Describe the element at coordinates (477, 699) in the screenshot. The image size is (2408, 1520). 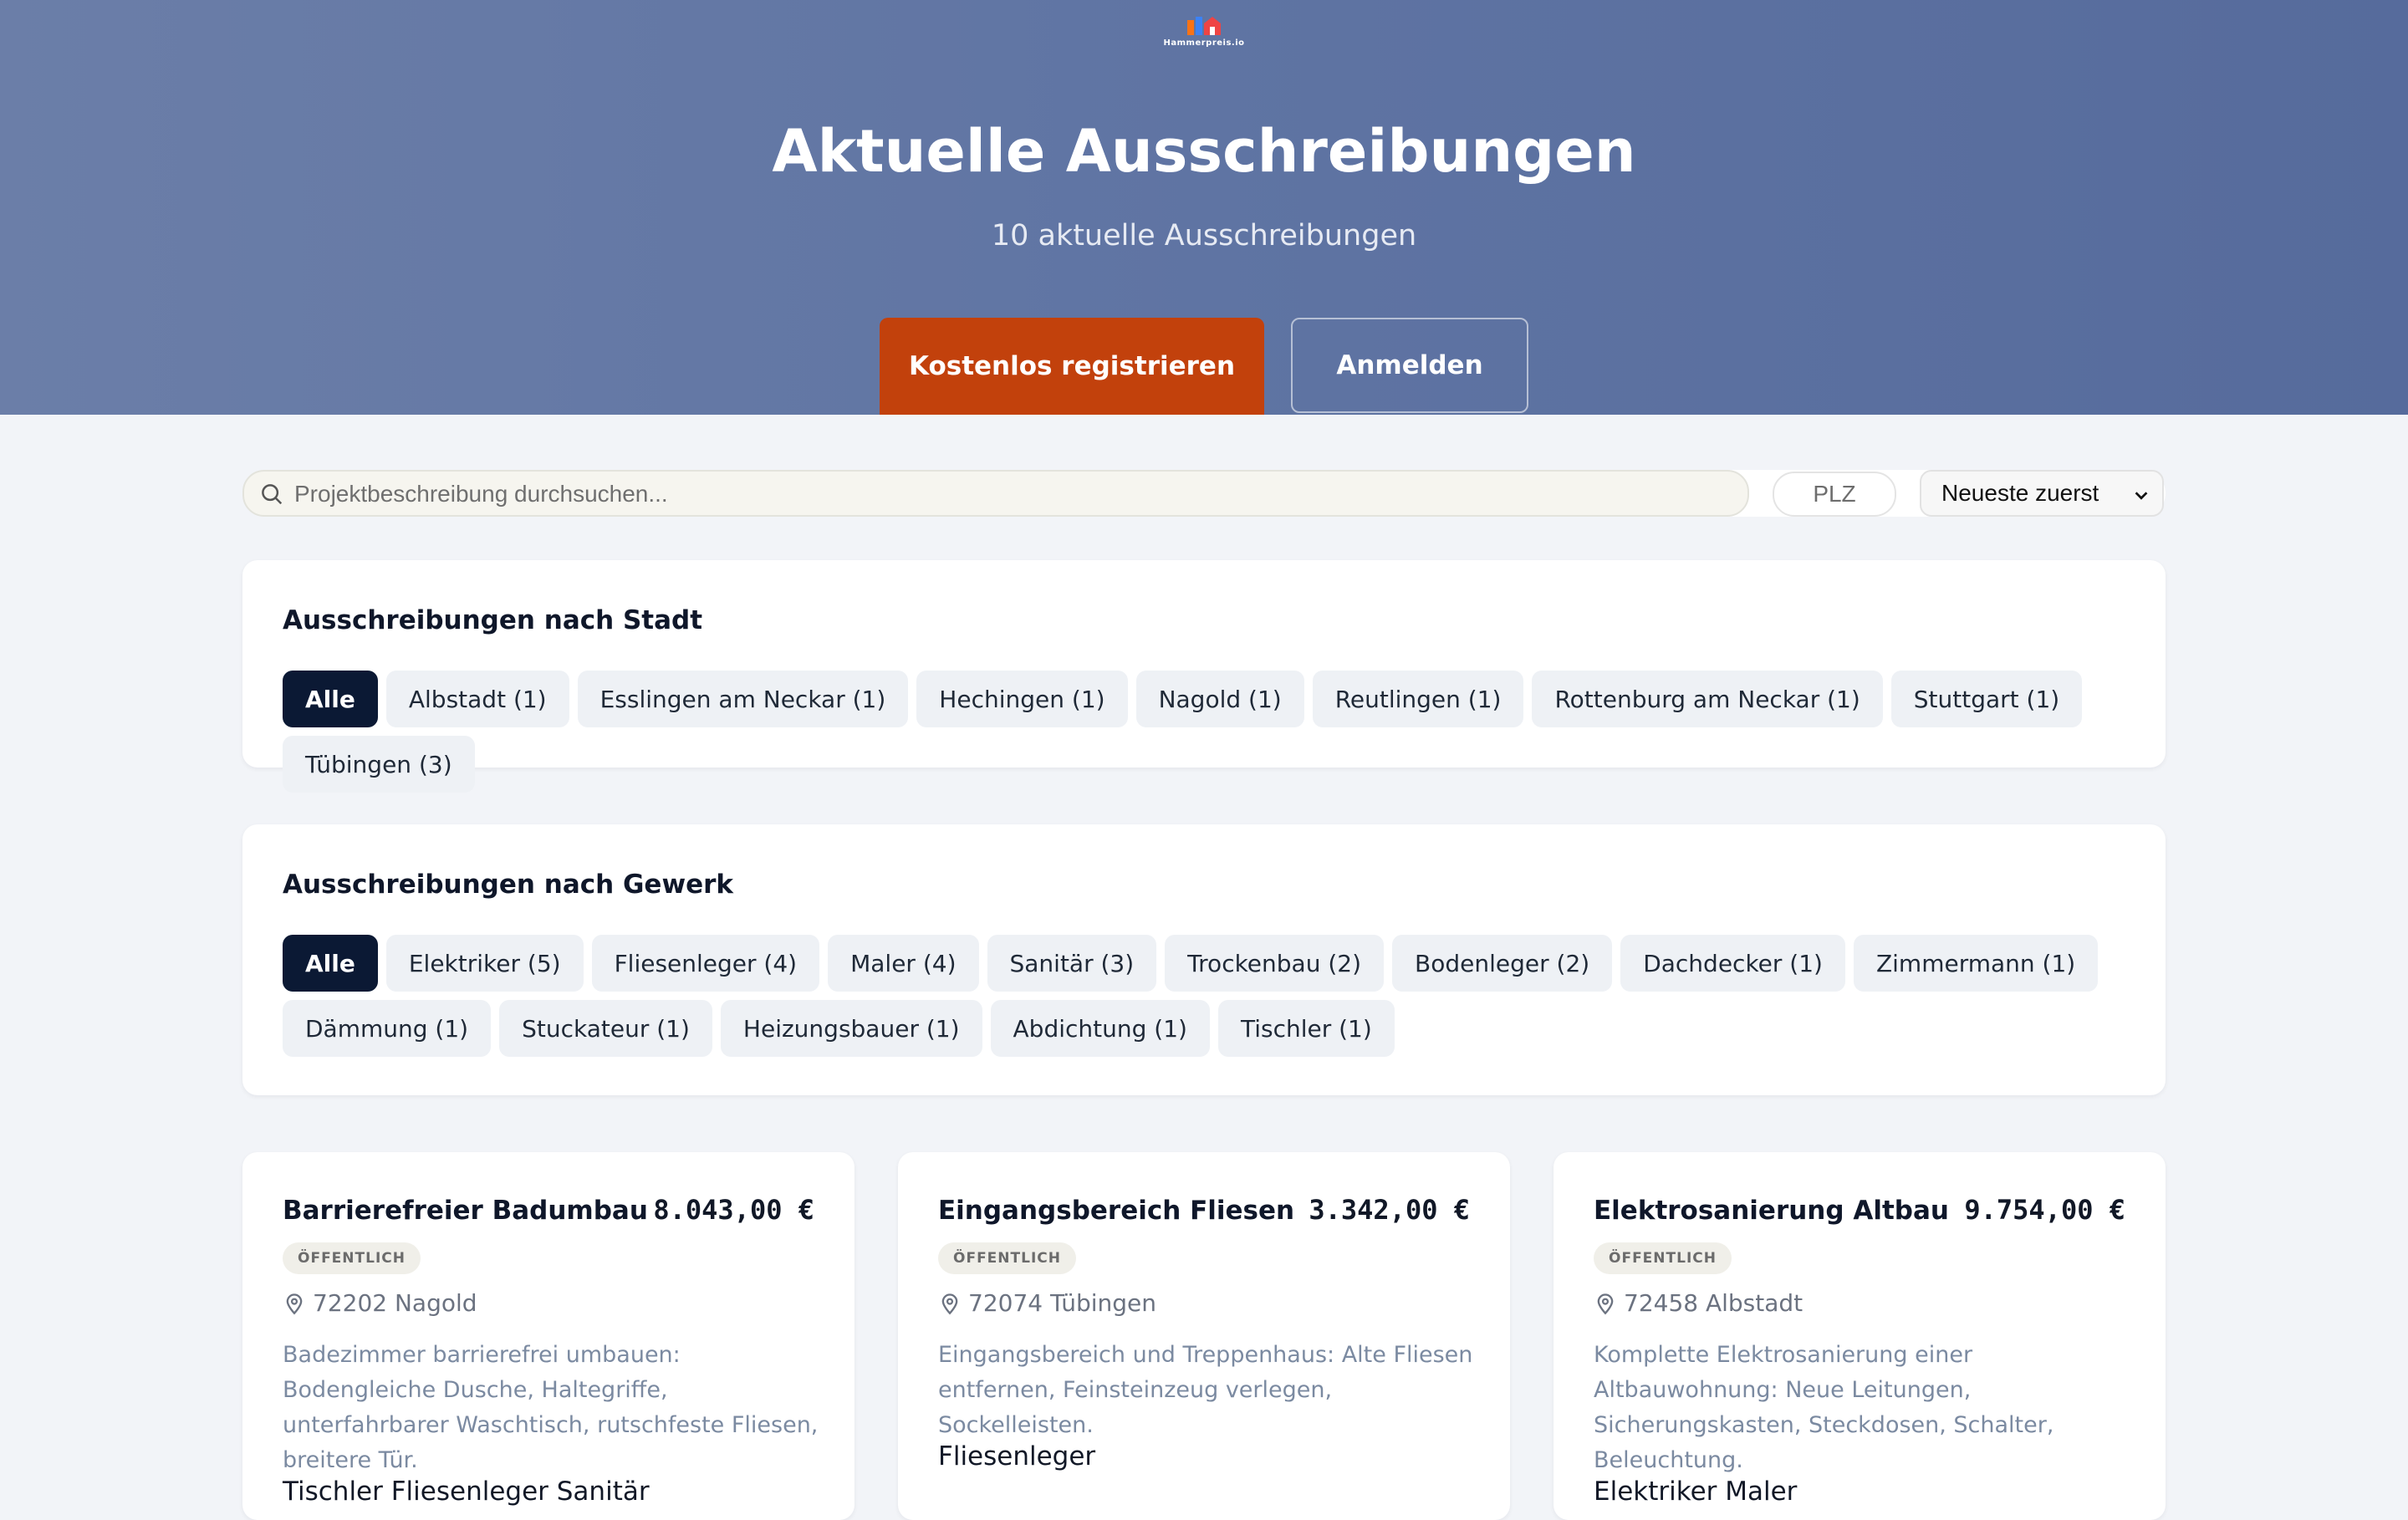
I see `city-chip: Albstadt (1)` at that location.